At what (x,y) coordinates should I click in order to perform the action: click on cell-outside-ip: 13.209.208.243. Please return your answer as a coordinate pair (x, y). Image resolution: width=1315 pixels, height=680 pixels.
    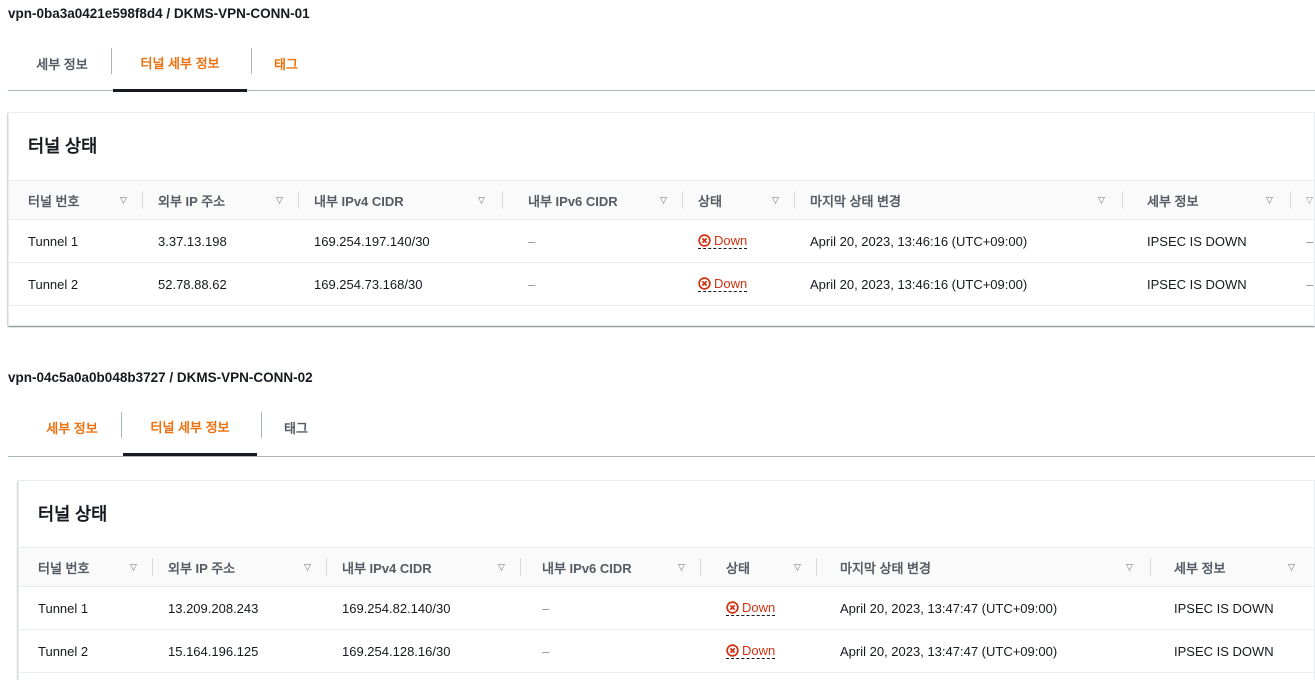
    Looking at the image, I should click on (213, 608).